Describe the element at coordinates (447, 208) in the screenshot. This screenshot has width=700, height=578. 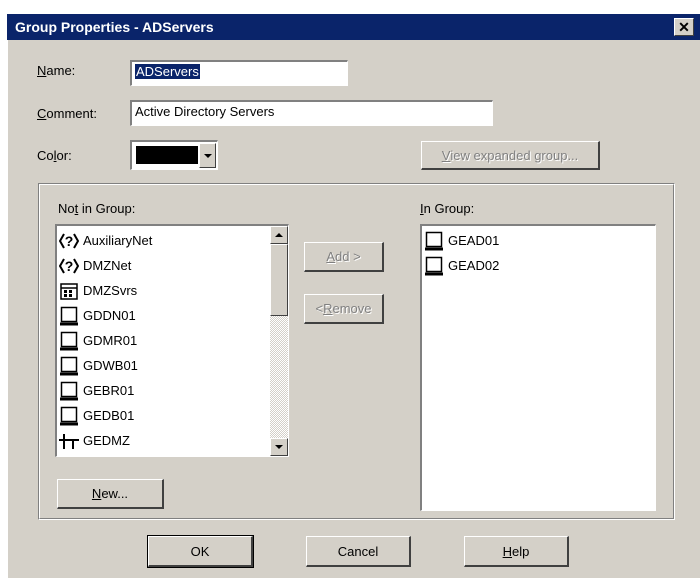
I see `in-group-label: In Group:` at that location.